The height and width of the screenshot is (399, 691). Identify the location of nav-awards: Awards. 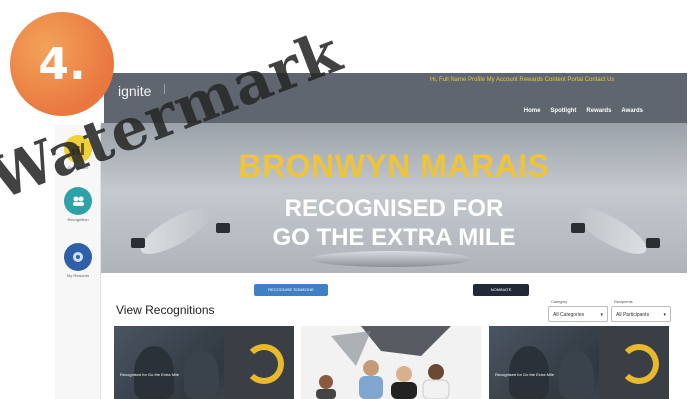
(632, 111).